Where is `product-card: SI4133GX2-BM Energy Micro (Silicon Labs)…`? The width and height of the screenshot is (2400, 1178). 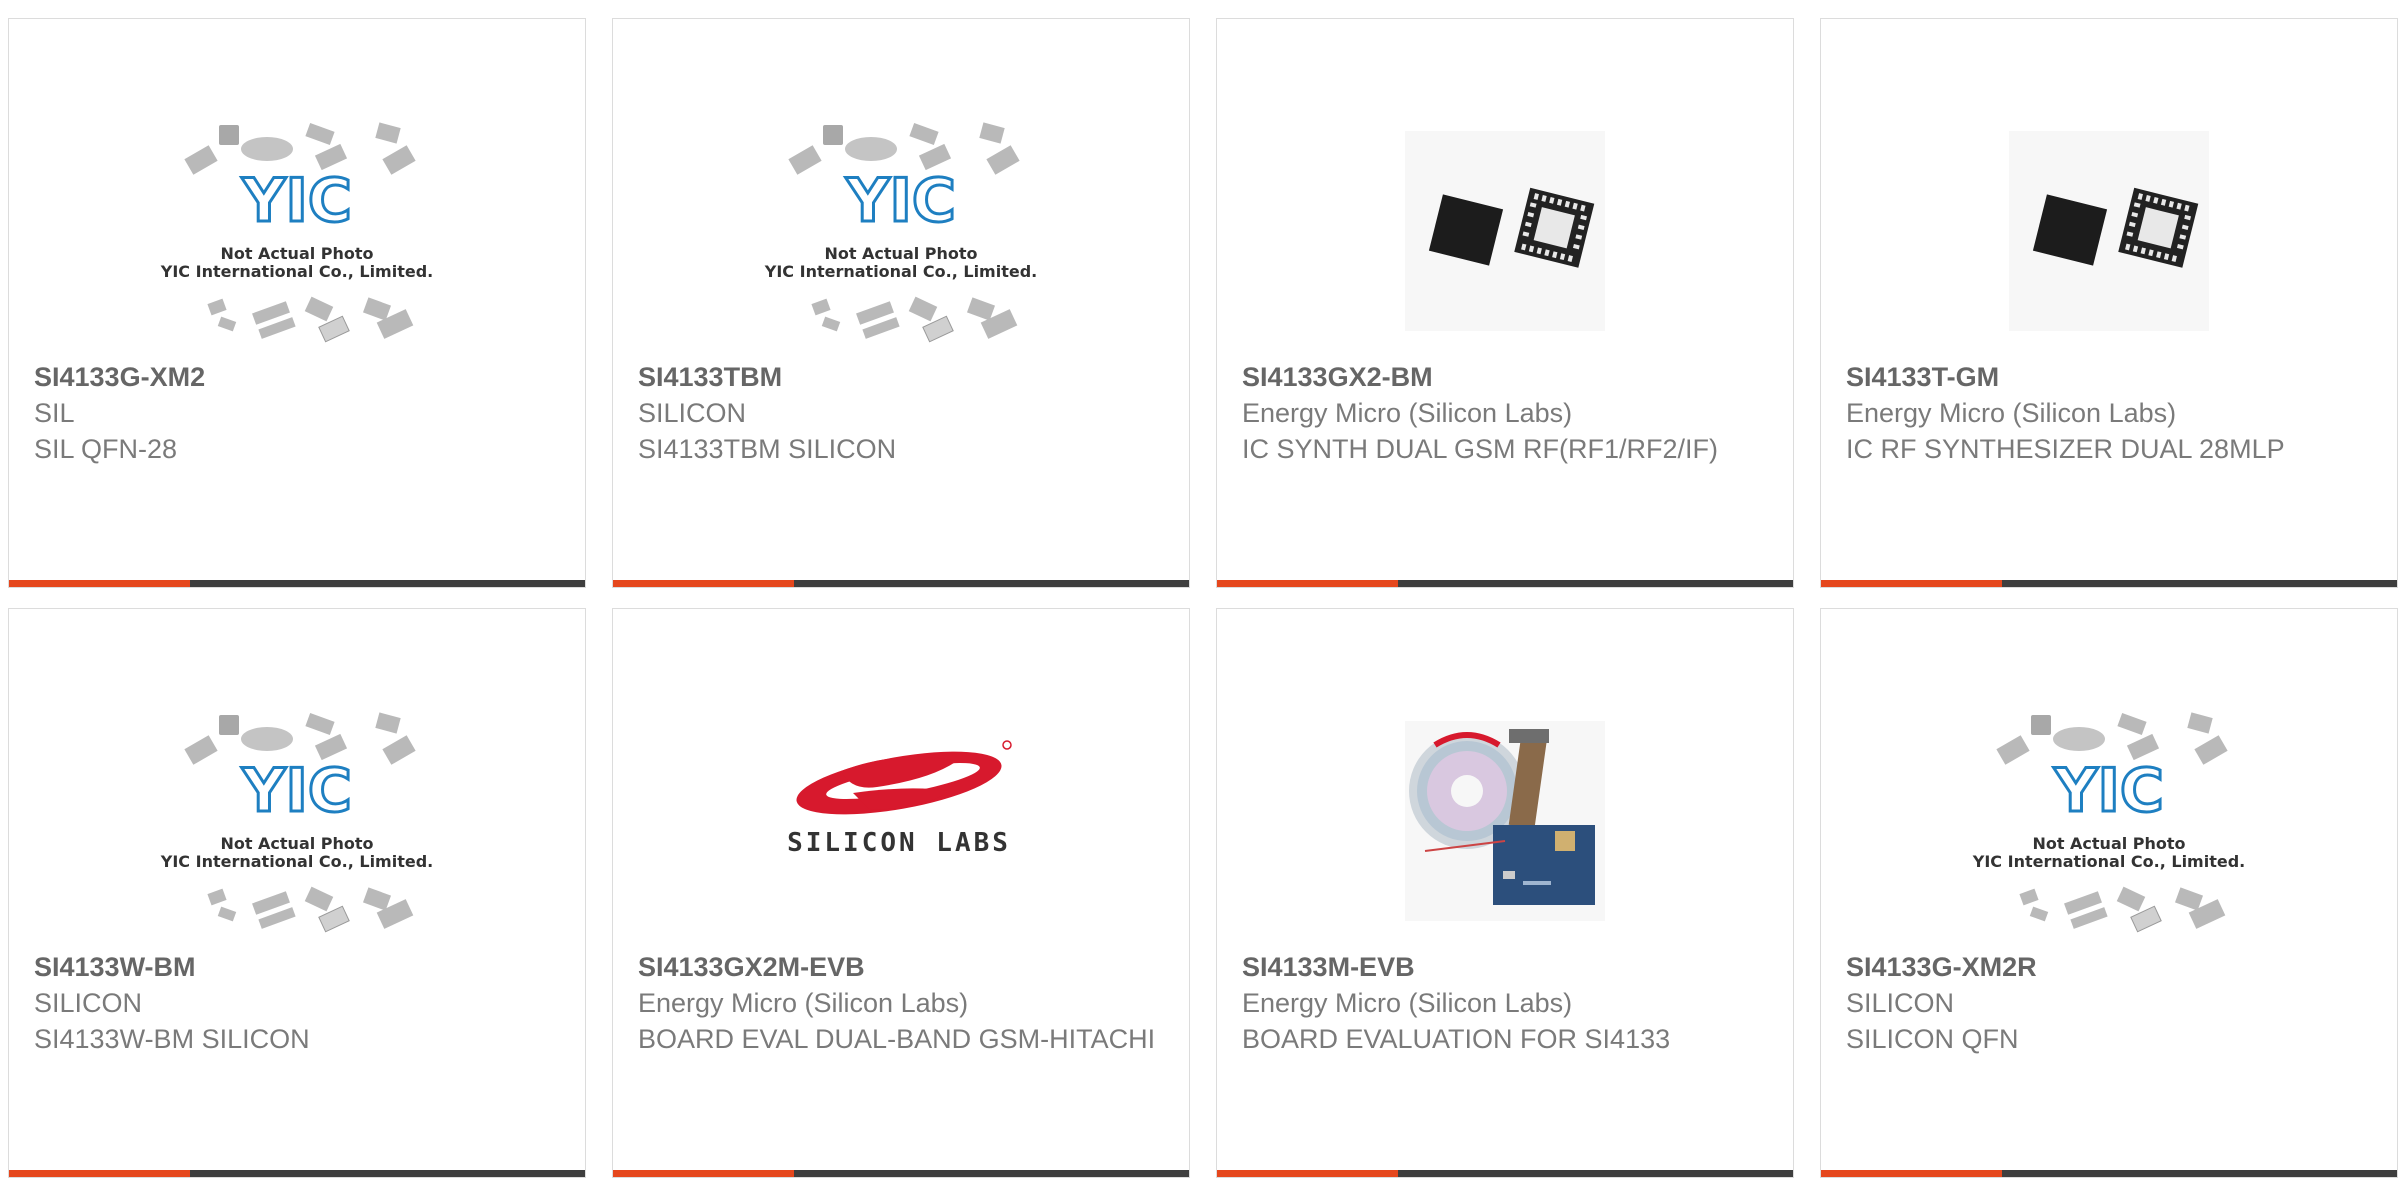
product-card: SI4133GX2-BM Energy Micro (Silicon Labs)… is located at coordinates (1505, 303).